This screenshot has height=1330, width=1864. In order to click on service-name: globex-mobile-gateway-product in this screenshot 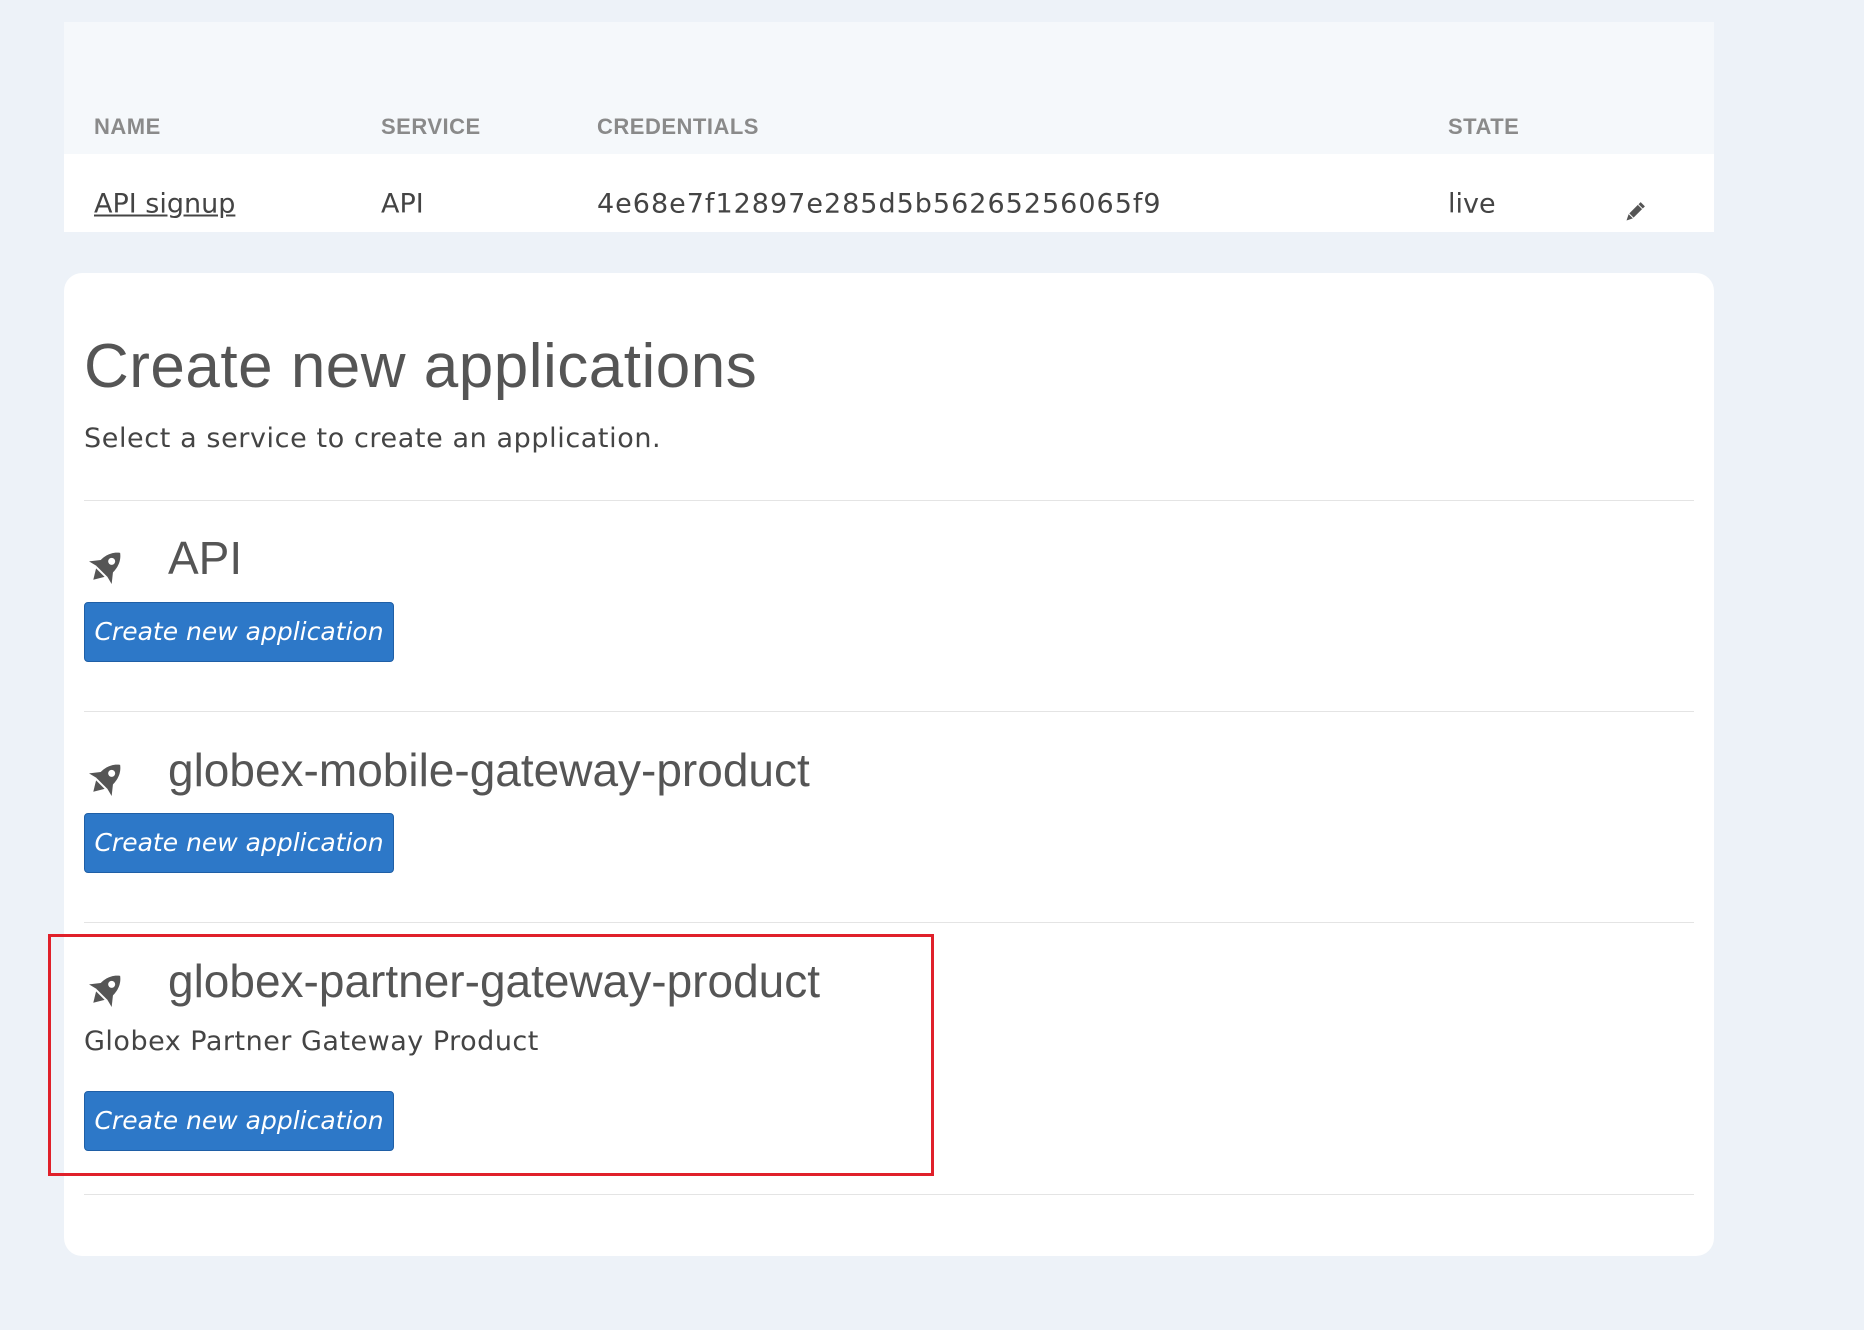, I will do `click(489, 770)`.